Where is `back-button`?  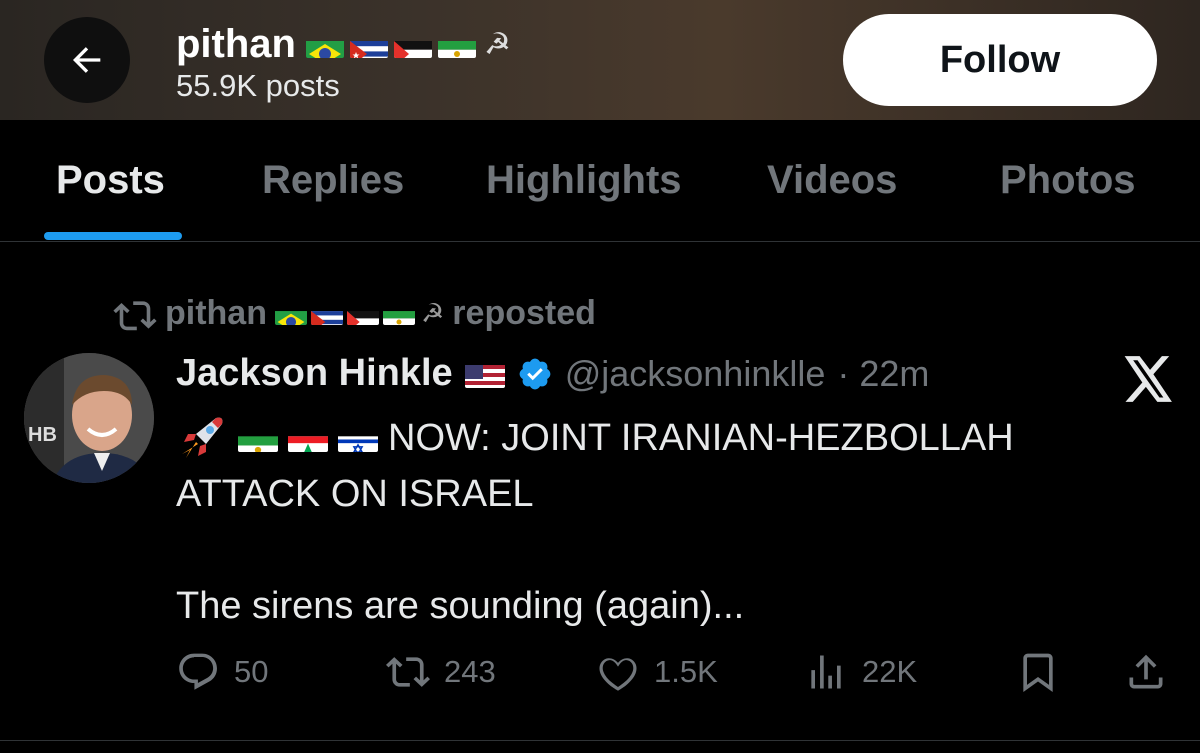
back-button is located at coordinates (87, 60).